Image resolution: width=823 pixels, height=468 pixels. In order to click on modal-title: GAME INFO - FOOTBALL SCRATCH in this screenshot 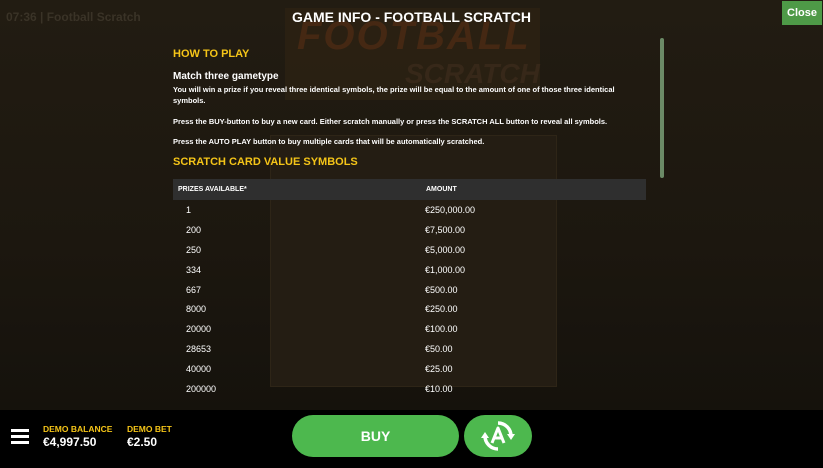, I will do `click(411, 17)`.